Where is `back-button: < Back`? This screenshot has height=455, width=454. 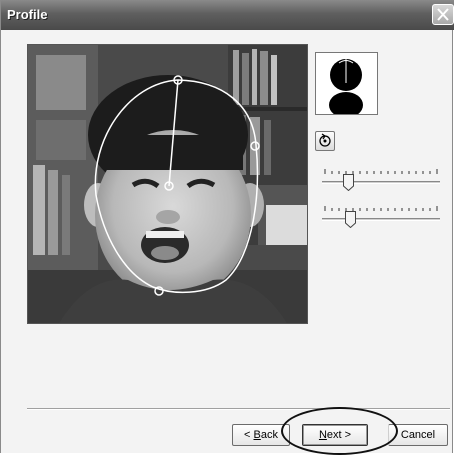
back-button: < Back is located at coordinates (261, 435).